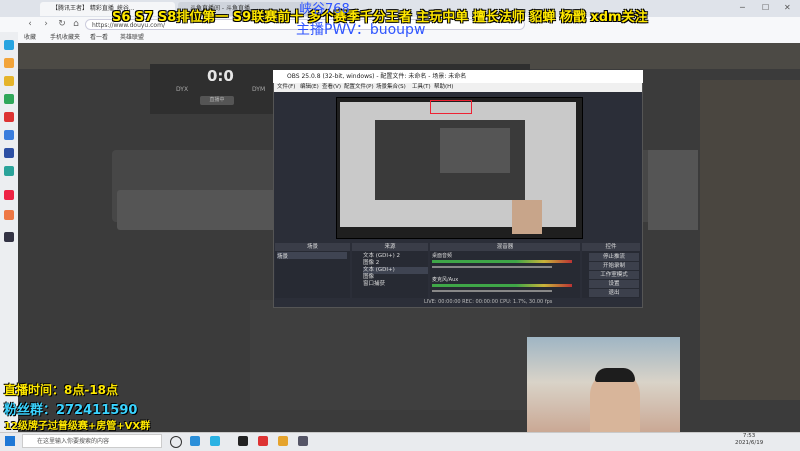 The image size is (800, 451). What do you see at coordinates (492, 291) in the screenshot?
I see `mic-volume-slider` at bounding box center [492, 291].